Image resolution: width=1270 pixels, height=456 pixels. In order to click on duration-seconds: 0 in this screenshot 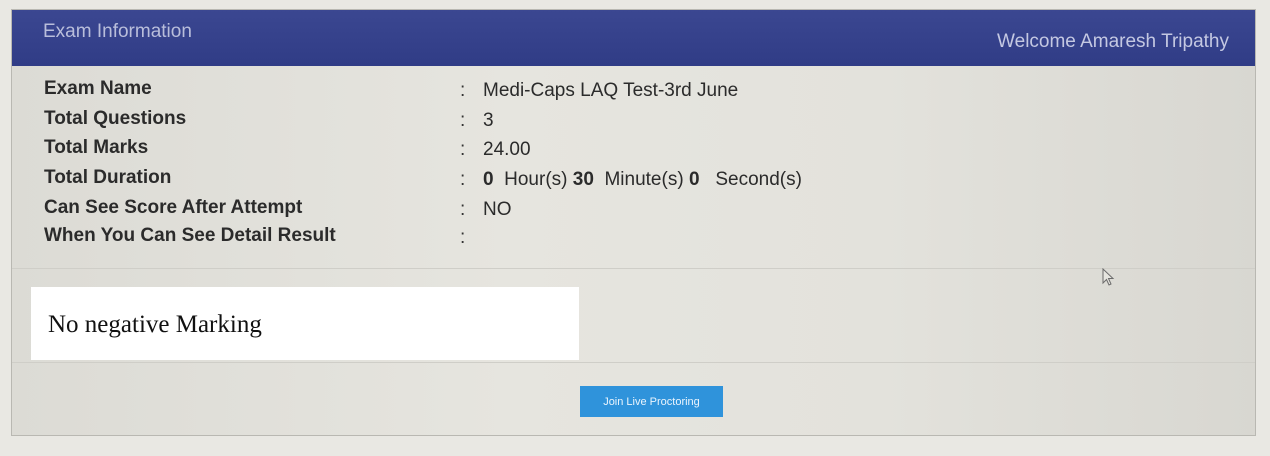, I will do `click(694, 179)`.